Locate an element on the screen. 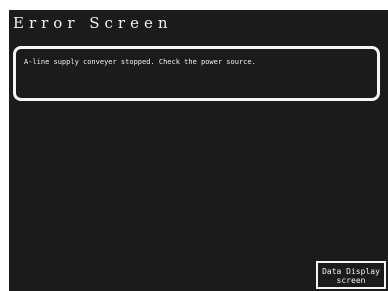 The image size is (388, 291). page-title: Error Screen is located at coordinates (93, 23).